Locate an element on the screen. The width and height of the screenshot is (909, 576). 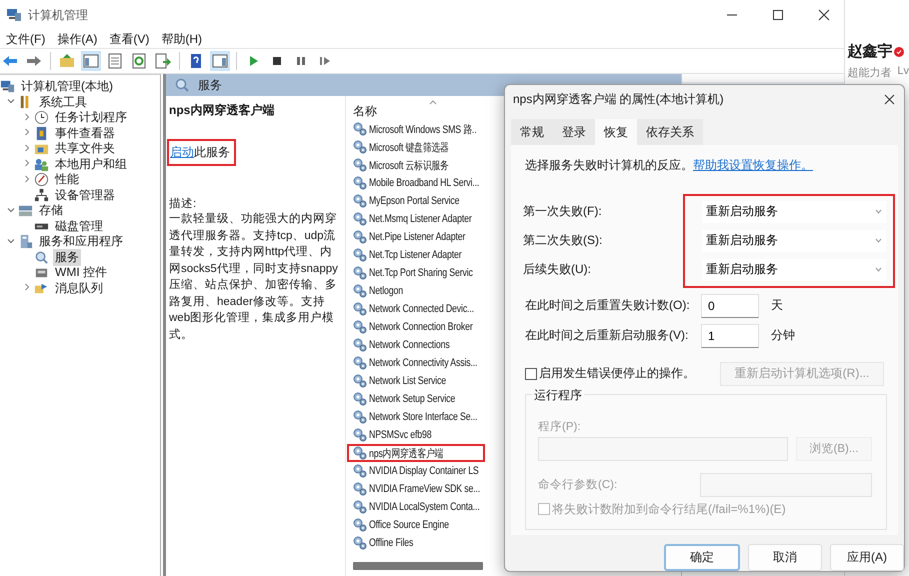
checkbox-label: 启用发生错误便停止的操作。 is located at coordinates (617, 373).